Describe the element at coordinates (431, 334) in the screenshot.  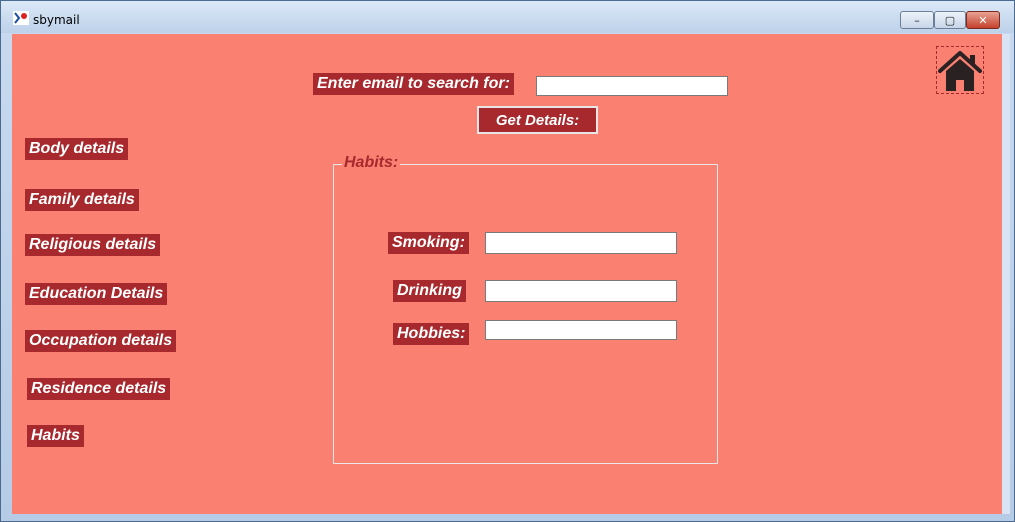
I see `hobbies-label: Hobbies:` at that location.